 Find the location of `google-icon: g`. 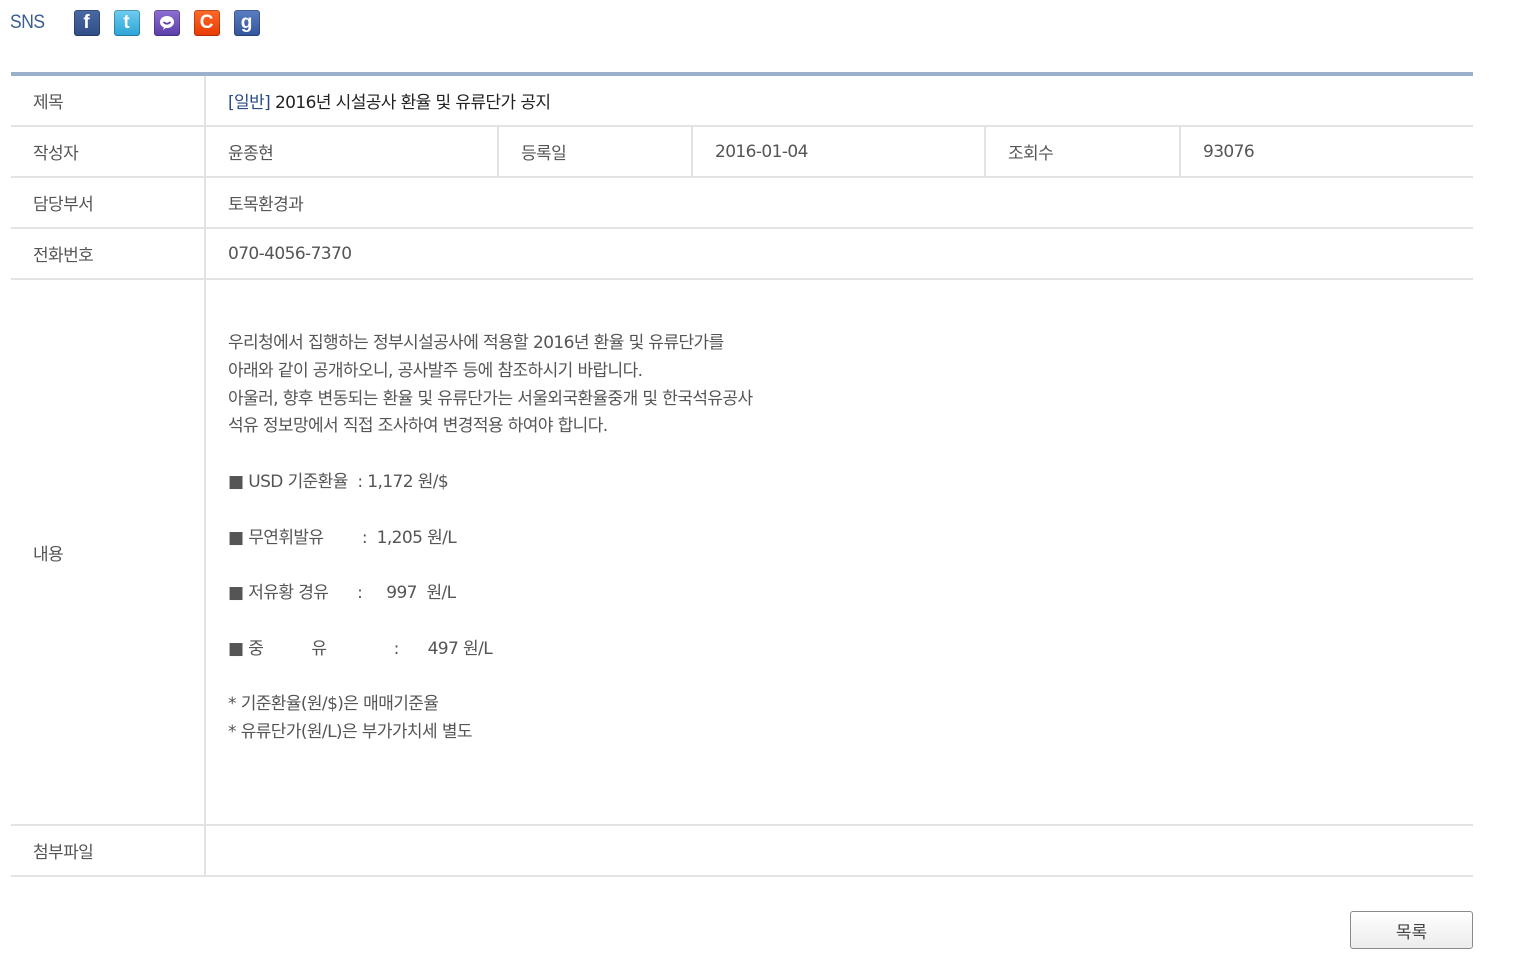

google-icon: g is located at coordinates (246, 23).